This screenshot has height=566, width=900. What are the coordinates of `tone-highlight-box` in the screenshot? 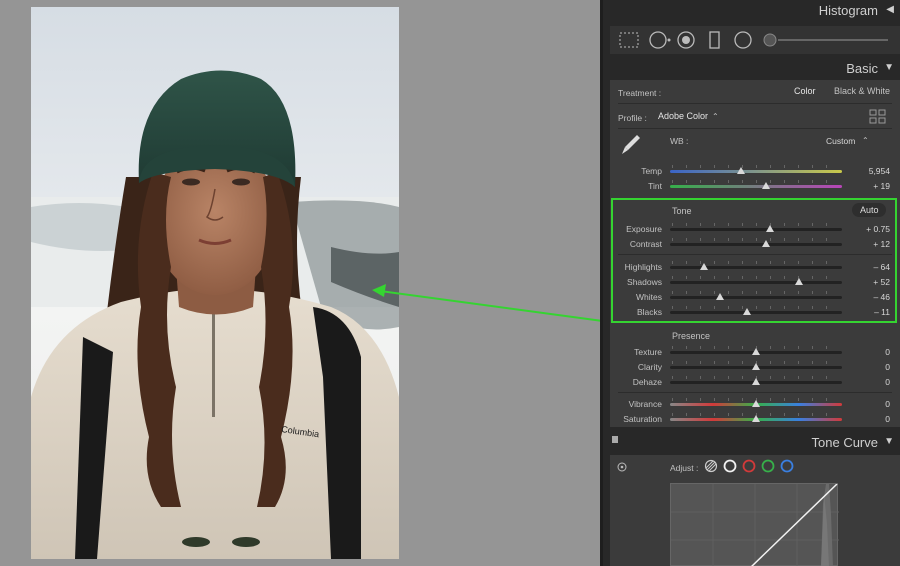 It's located at (754, 260).